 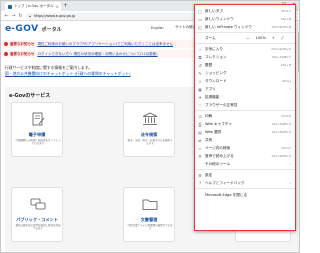 I want to click on service-card-electronic-application: 電子申請 行政機関への申請・届出等をオンラインで行えます, so click(x=37, y=129).